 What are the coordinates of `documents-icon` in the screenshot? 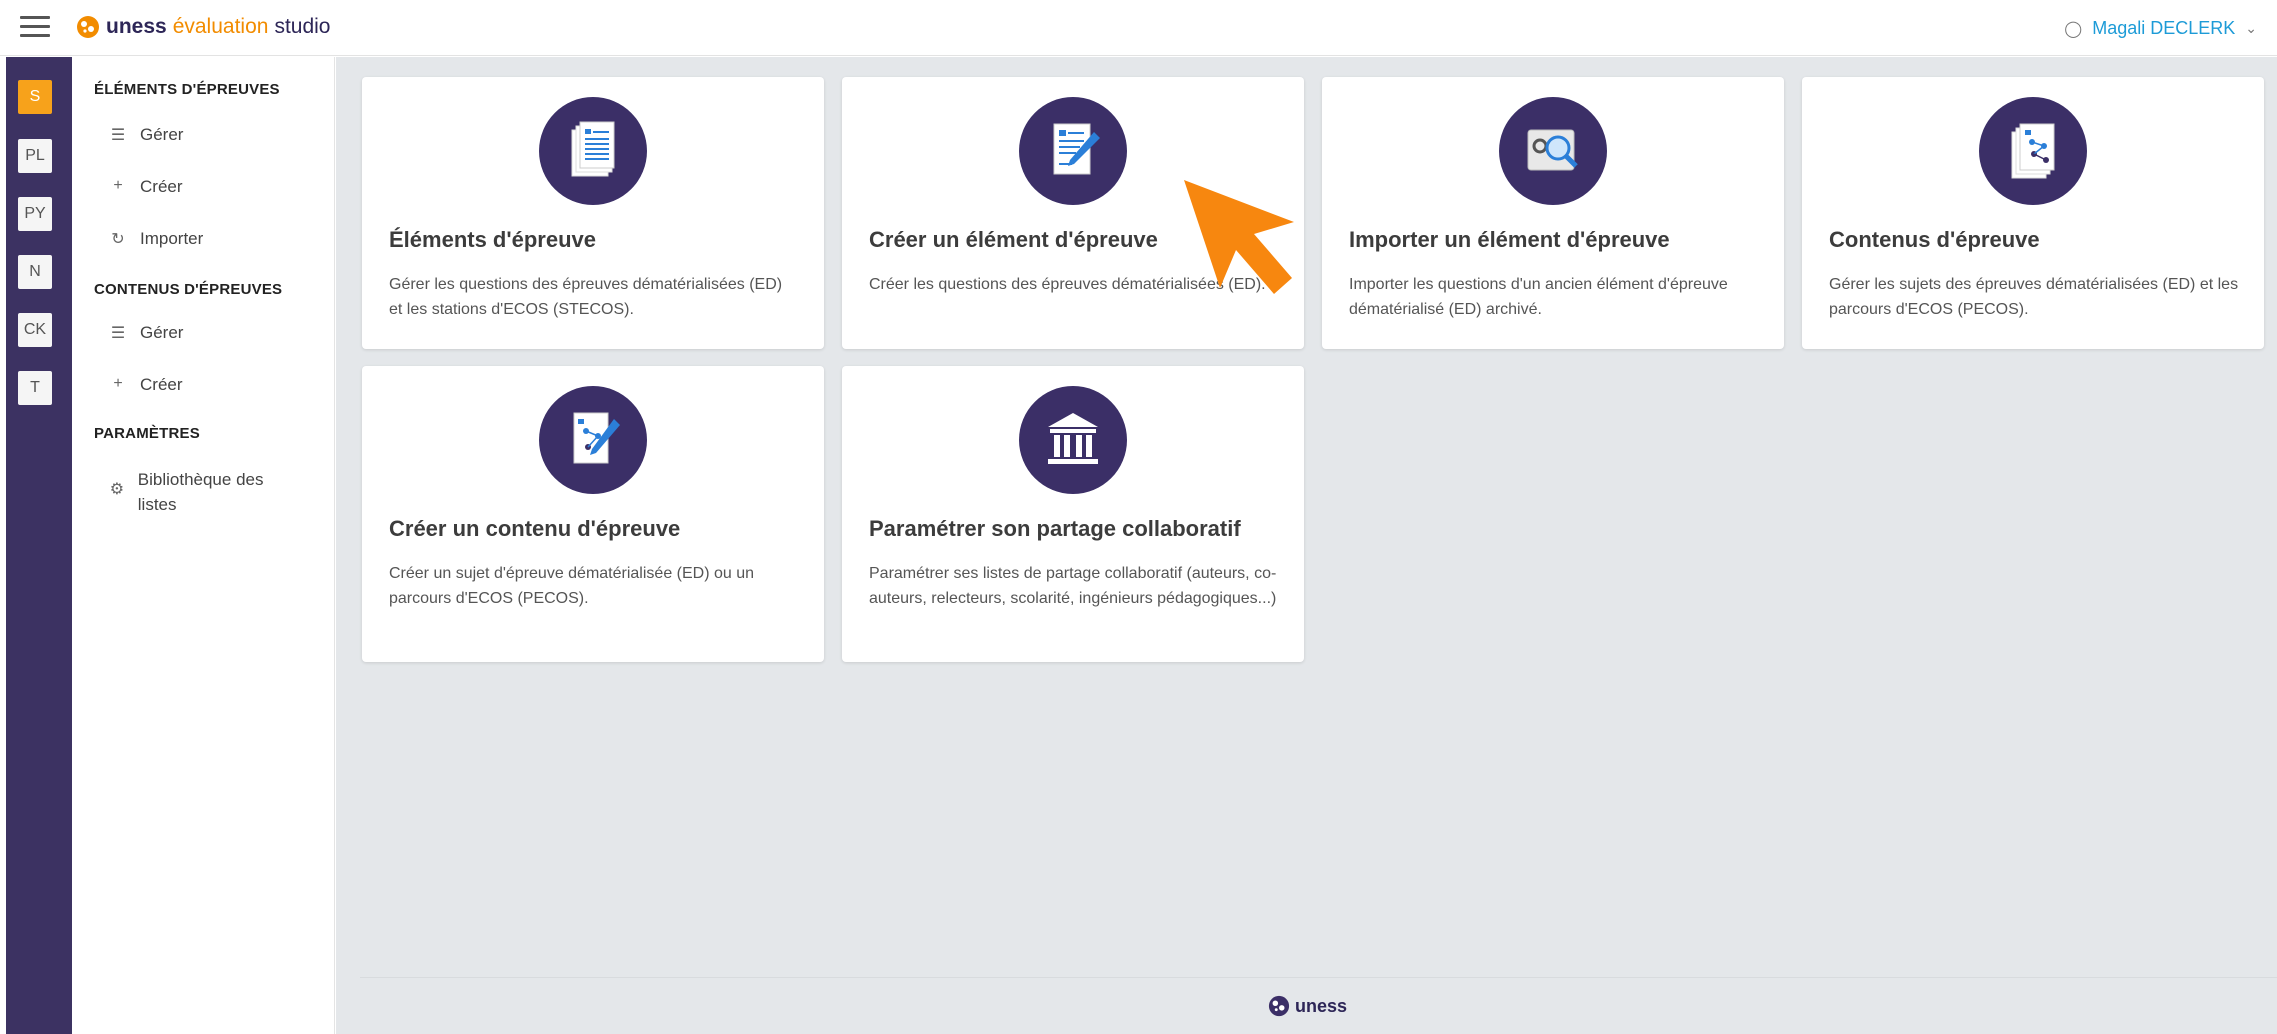 It's located at (593, 151).